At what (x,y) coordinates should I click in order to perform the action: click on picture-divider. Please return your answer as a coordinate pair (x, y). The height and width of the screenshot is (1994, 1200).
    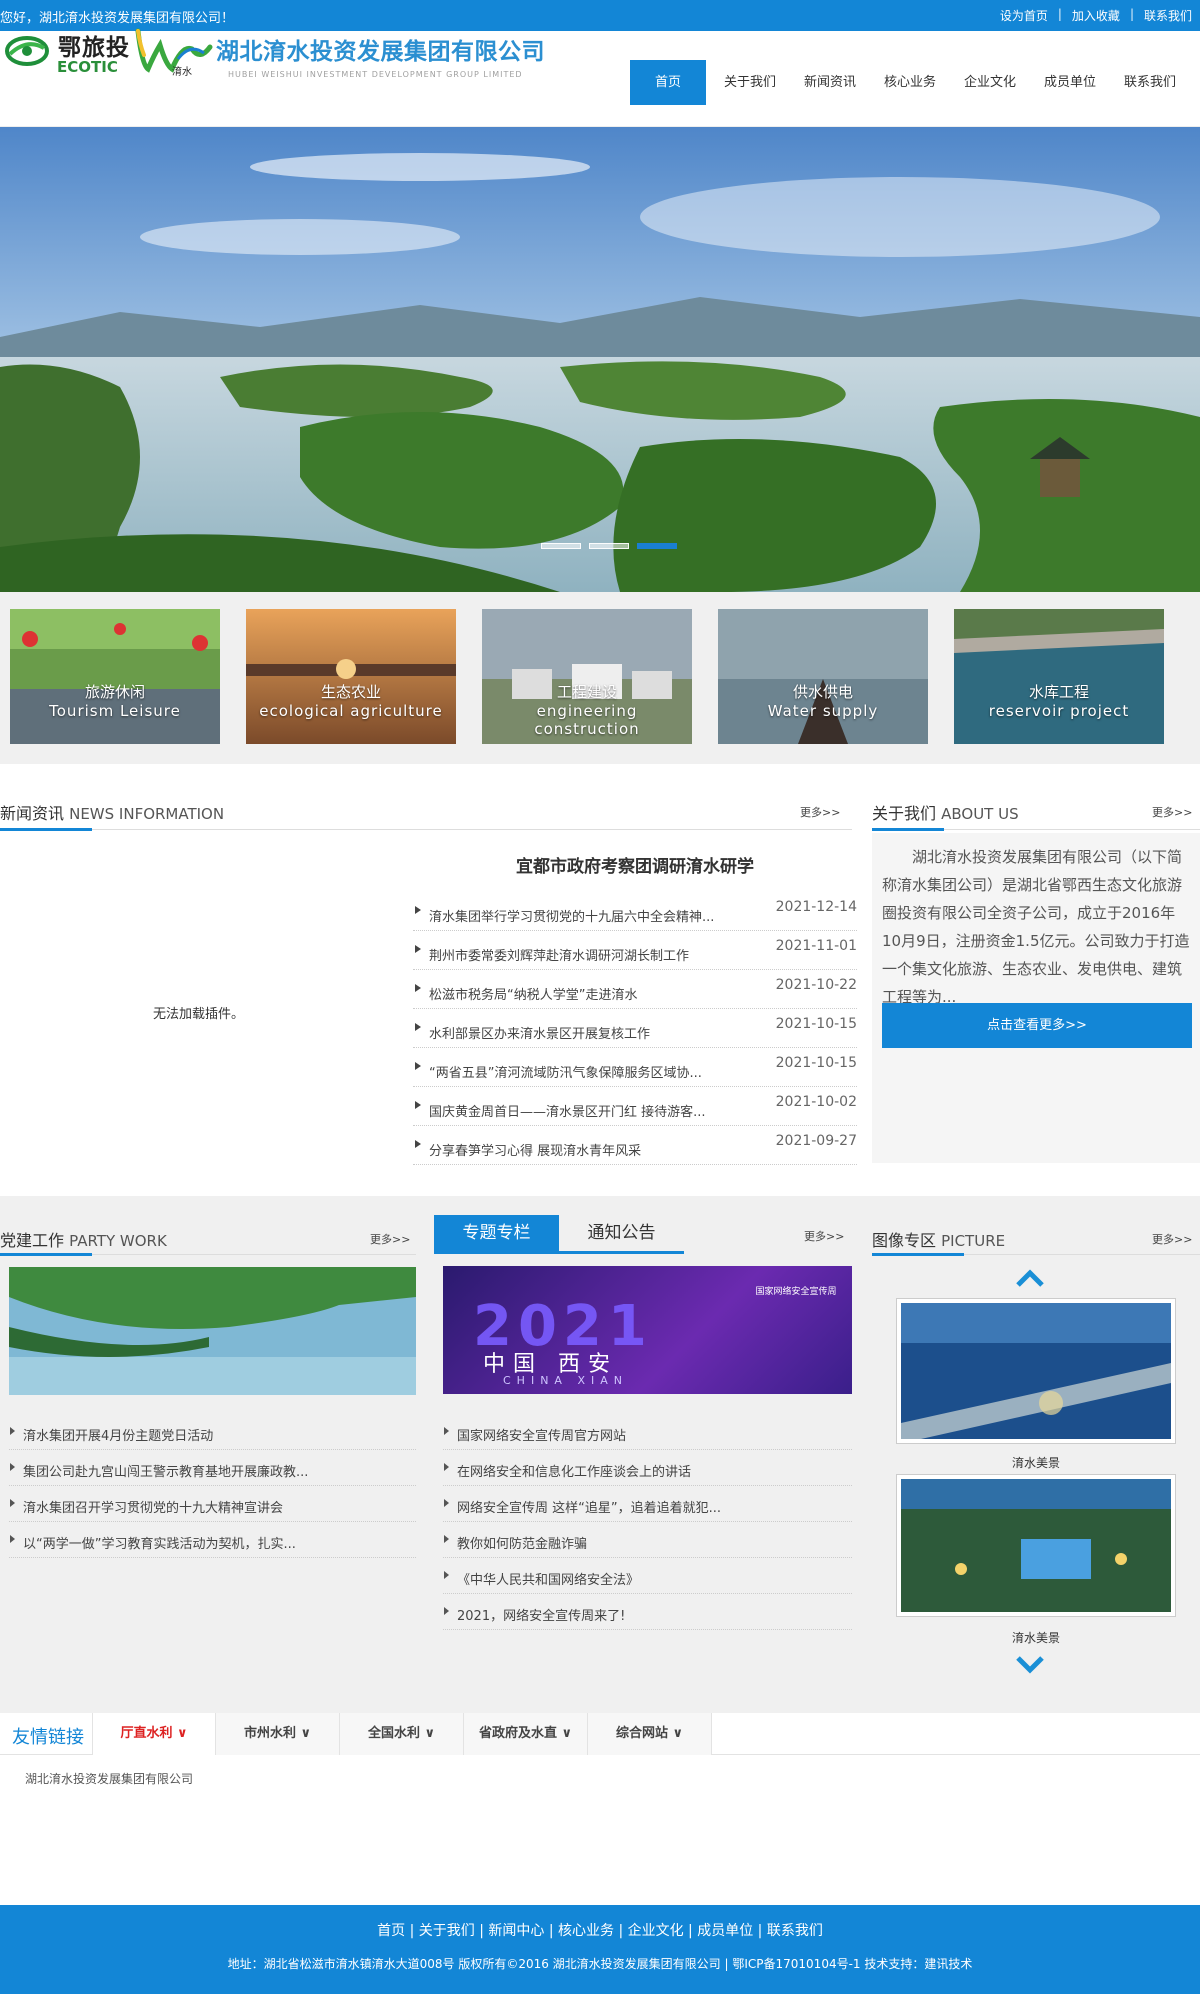
    Looking at the image, I should click on (1036, 1254).